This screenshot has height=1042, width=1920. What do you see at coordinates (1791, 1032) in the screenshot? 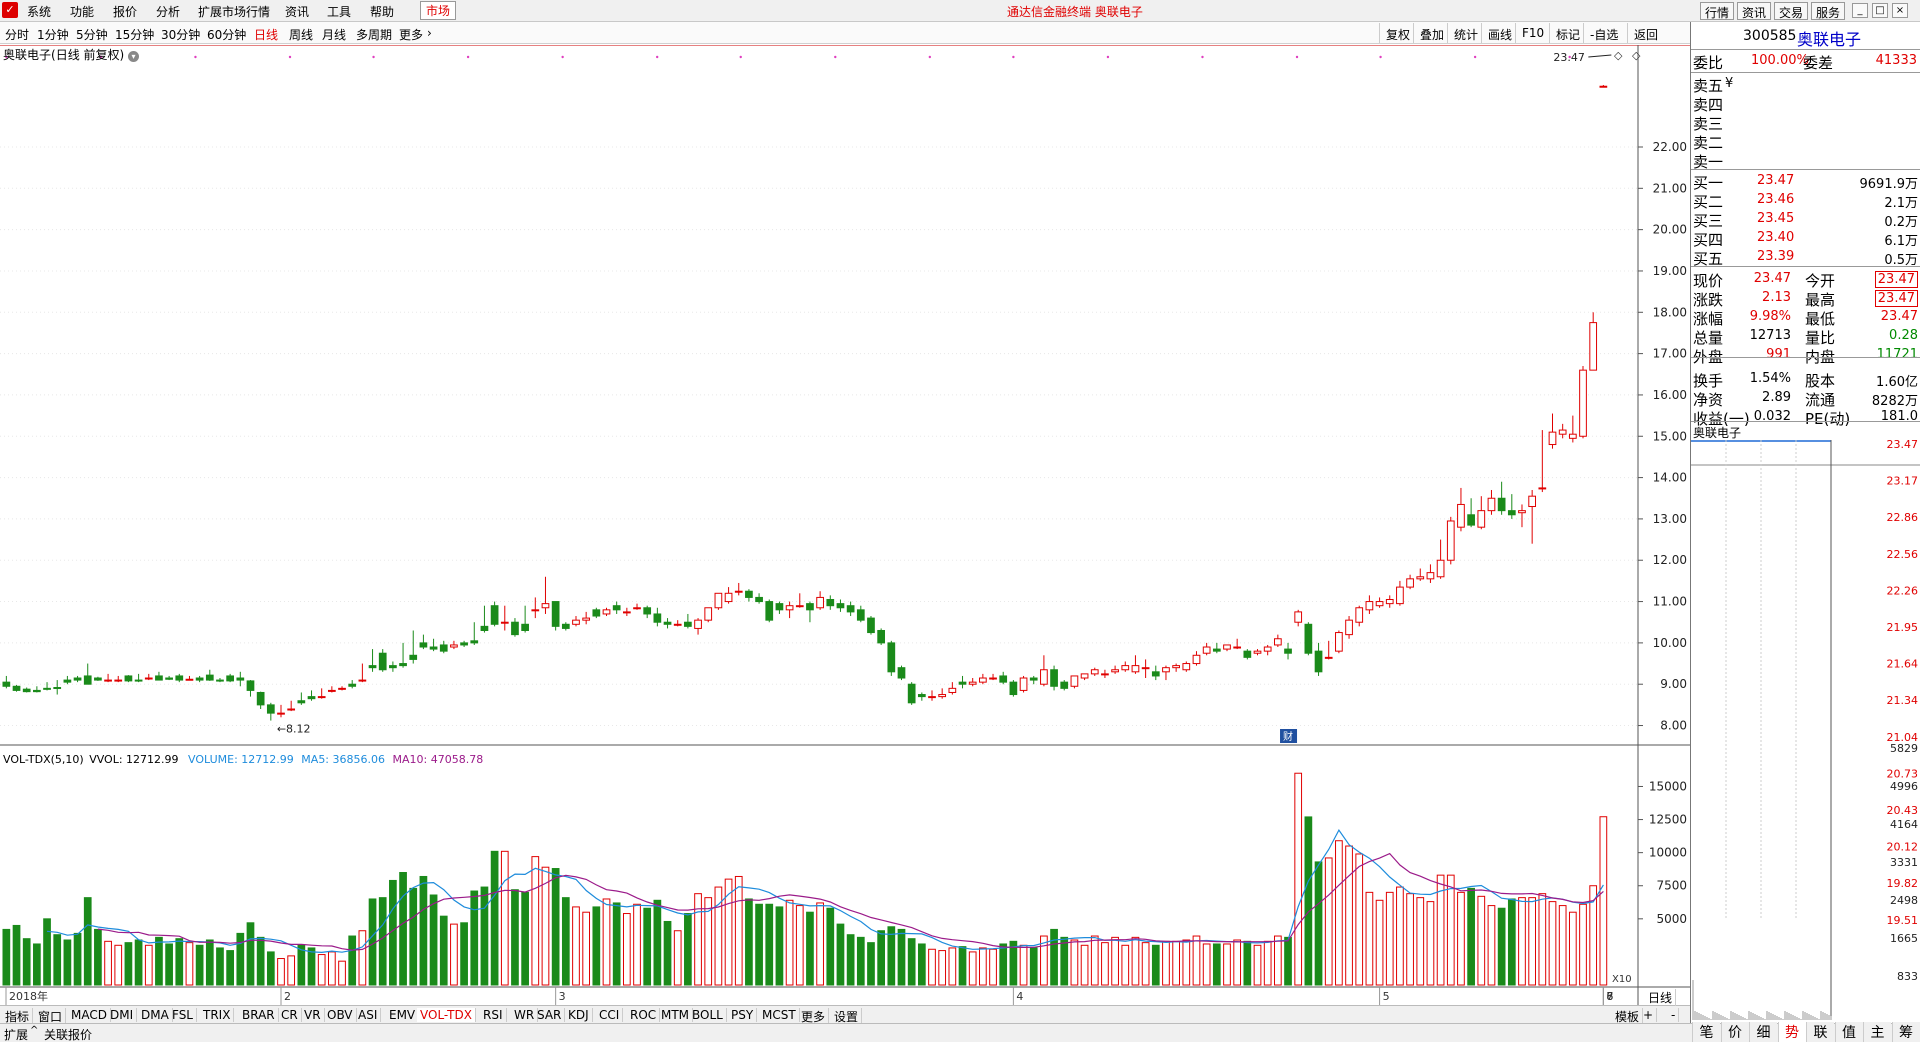
I see `quote-tab: 势` at bounding box center [1791, 1032].